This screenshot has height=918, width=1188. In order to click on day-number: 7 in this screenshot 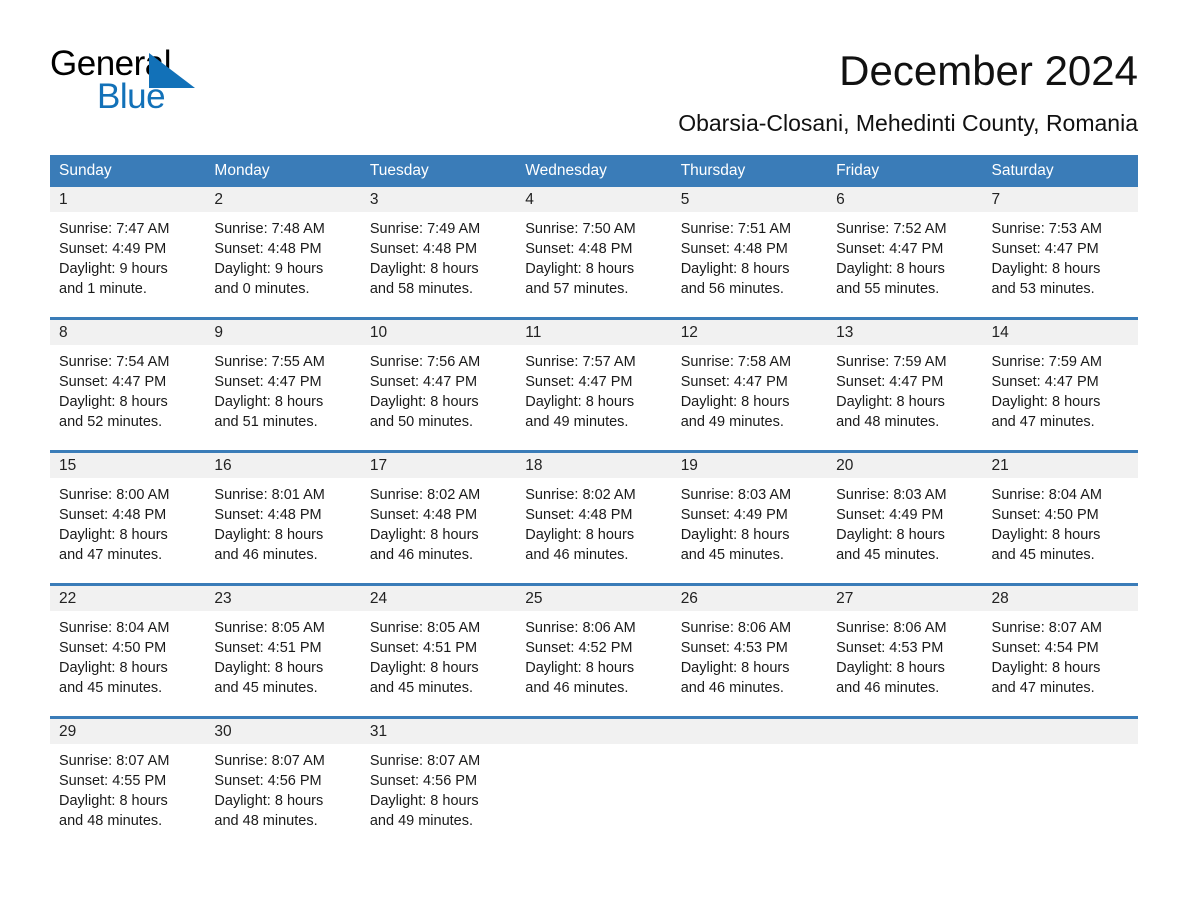, I will do `click(996, 199)`.